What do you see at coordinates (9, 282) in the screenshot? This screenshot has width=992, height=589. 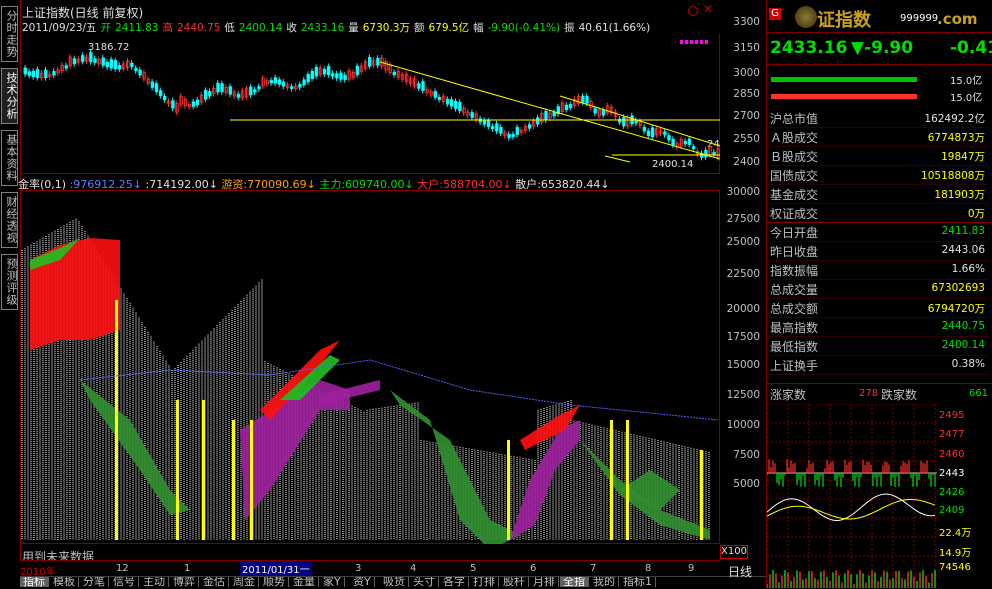 I see `tab-forecast: 预测评级` at bounding box center [9, 282].